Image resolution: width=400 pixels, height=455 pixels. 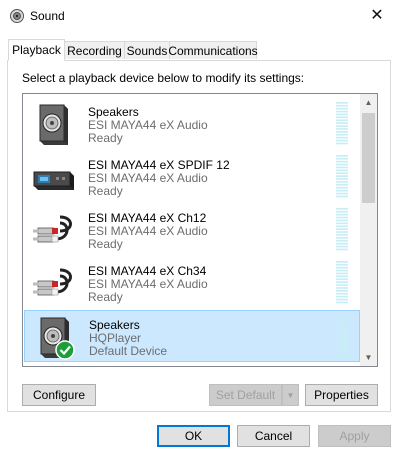 What do you see at coordinates (368, 158) in the screenshot?
I see `scroll-thumb` at bounding box center [368, 158].